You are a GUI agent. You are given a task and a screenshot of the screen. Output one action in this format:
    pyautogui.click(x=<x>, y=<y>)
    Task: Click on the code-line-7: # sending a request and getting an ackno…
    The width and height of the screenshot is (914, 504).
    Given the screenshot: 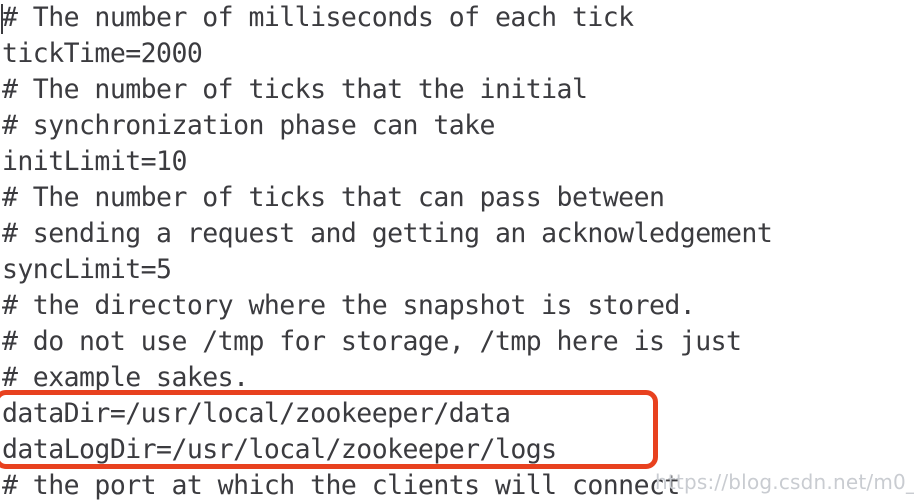 What is the action you would take?
    pyautogui.click(x=387, y=234)
    